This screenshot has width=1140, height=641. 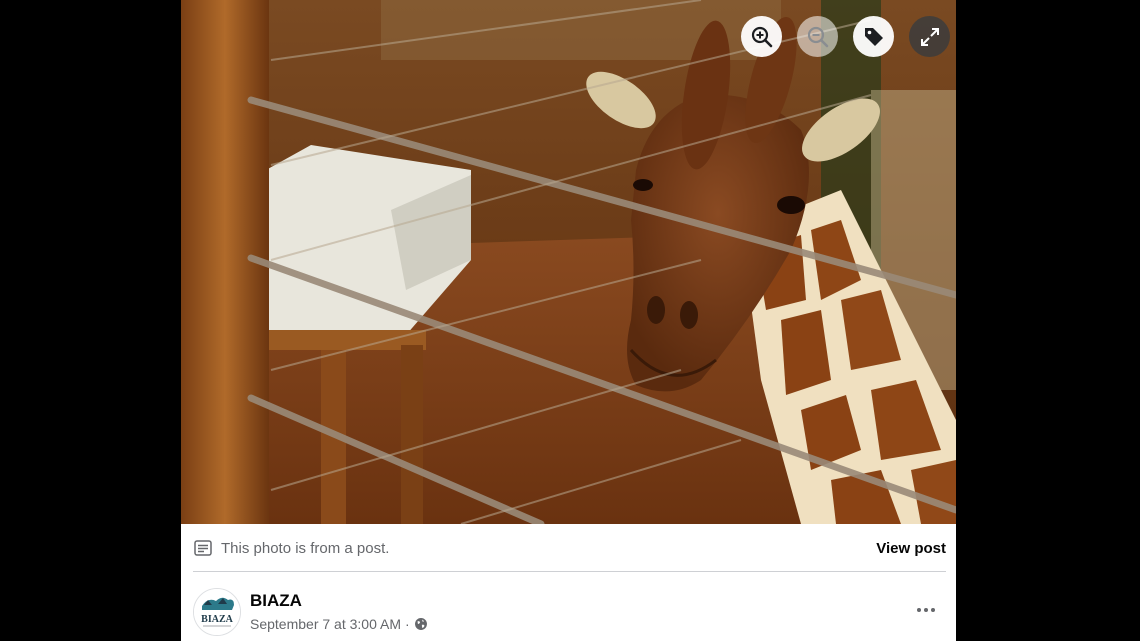 What do you see at coordinates (420, 624) in the screenshot?
I see `globe-icon` at bounding box center [420, 624].